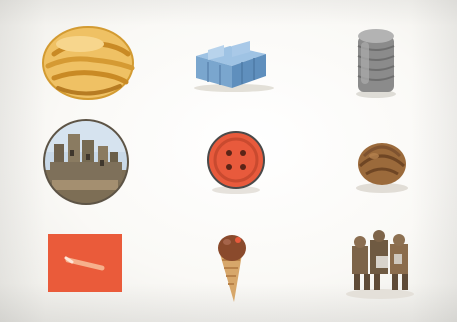 The height and width of the screenshot is (322, 457). I want to click on toy-figures-icon, so click(380, 264).